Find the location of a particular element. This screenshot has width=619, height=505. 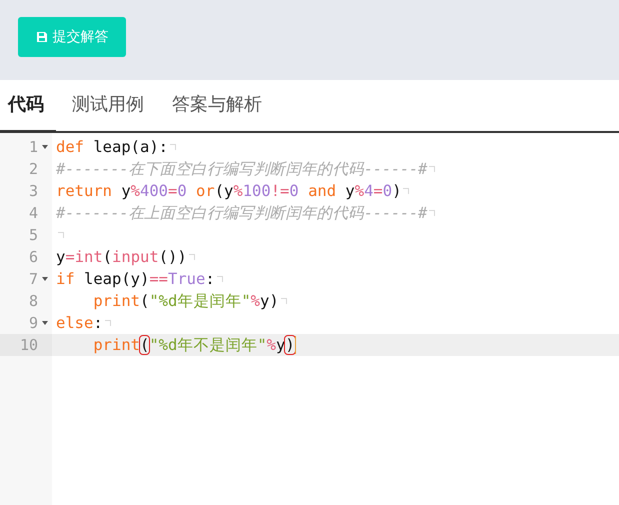

code-token: != is located at coordinates (280, 191).